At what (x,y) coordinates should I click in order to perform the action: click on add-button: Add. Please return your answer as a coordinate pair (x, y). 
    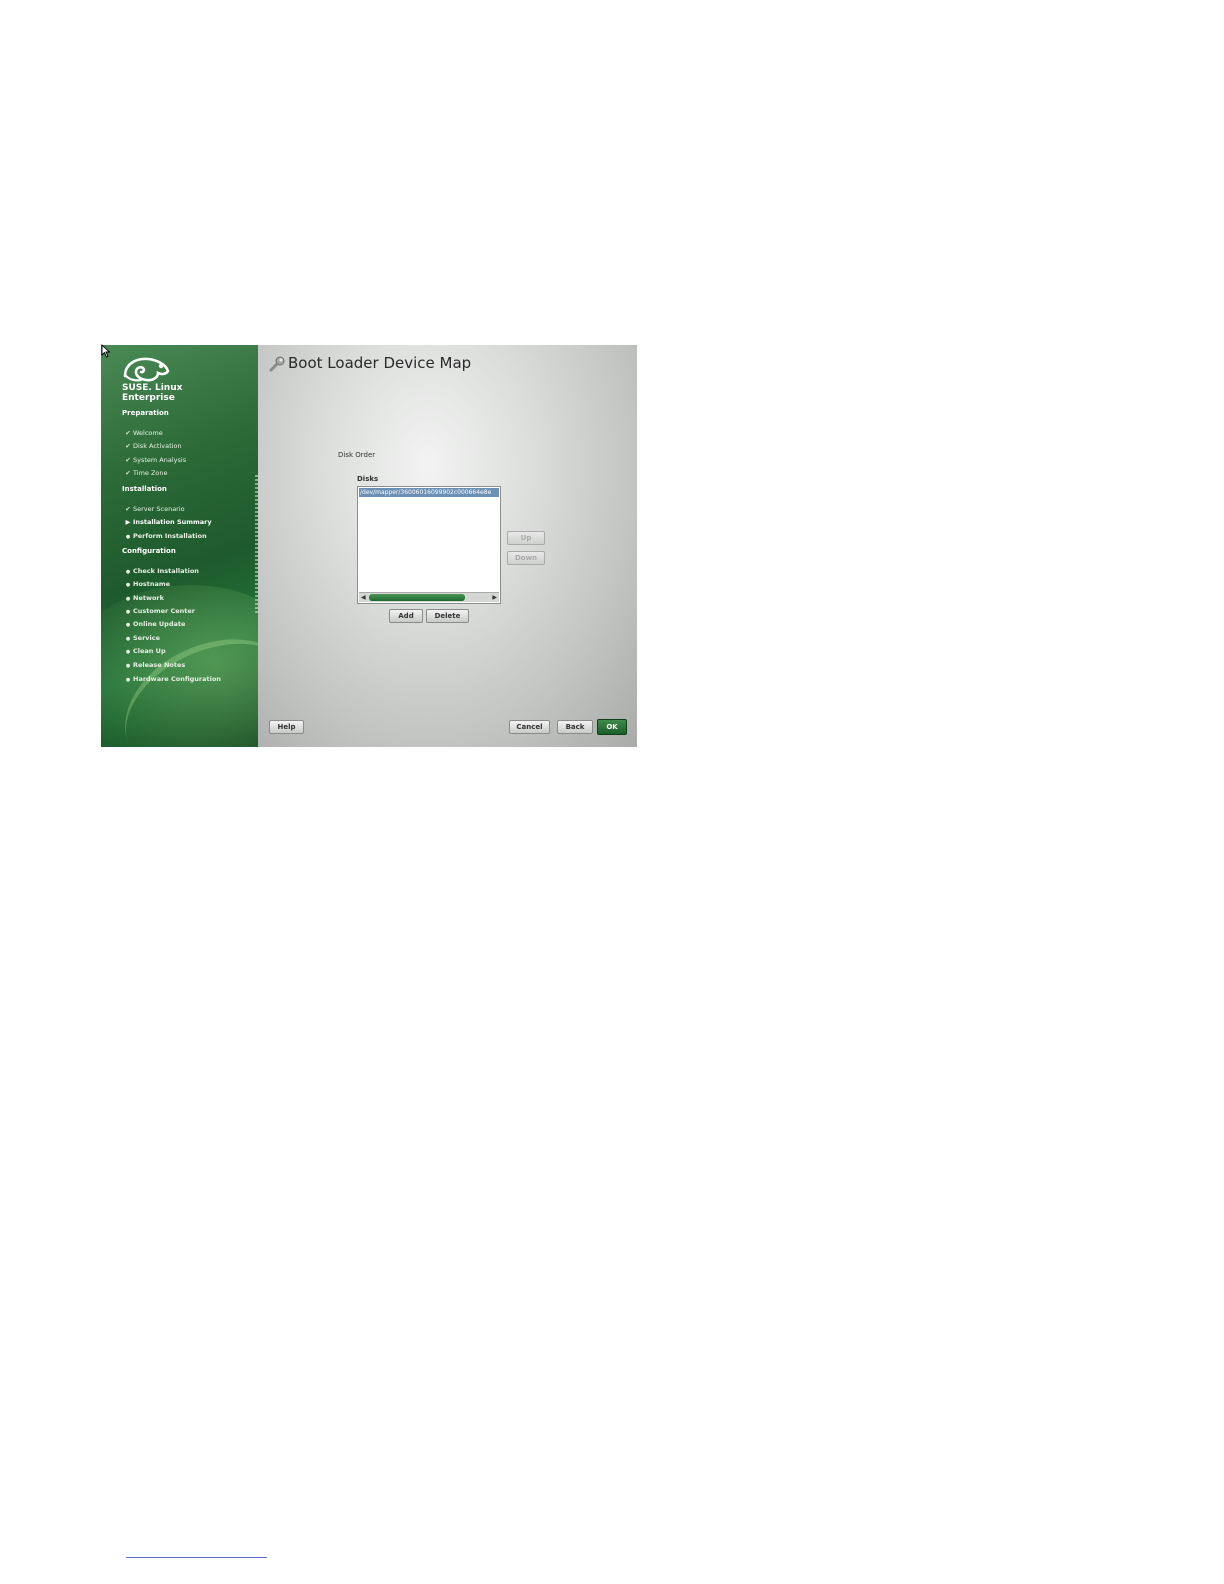
    Looking at the image, I should click on (406, 616).